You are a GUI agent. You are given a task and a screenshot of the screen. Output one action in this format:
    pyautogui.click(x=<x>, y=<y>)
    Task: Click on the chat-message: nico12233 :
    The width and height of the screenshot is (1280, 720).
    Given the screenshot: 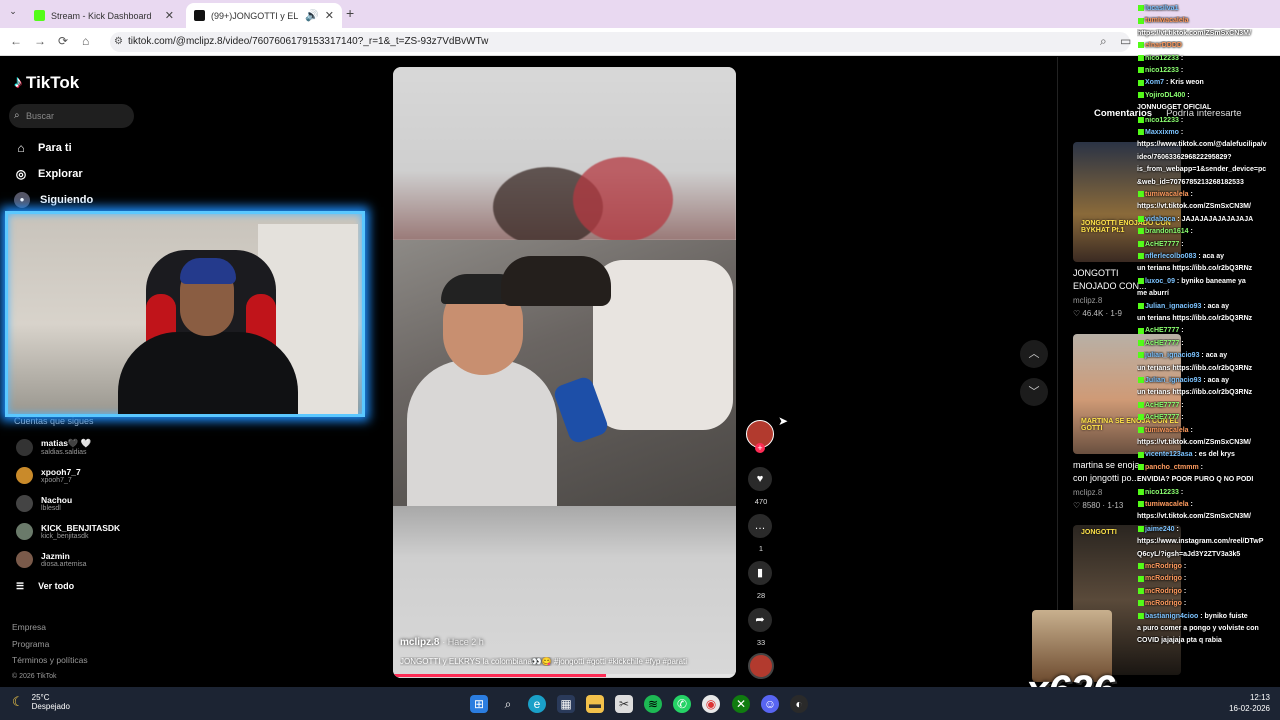 What is the action you would take?
    pyautogui.click(x=1208, y=121)
    